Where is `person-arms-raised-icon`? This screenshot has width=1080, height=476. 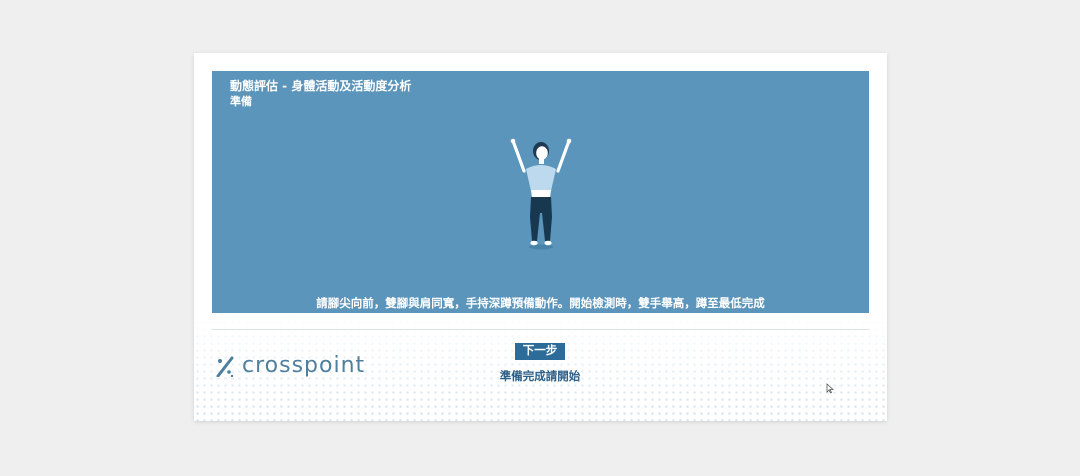
person-arms-raised-icon is located at coordinates (541, 194).